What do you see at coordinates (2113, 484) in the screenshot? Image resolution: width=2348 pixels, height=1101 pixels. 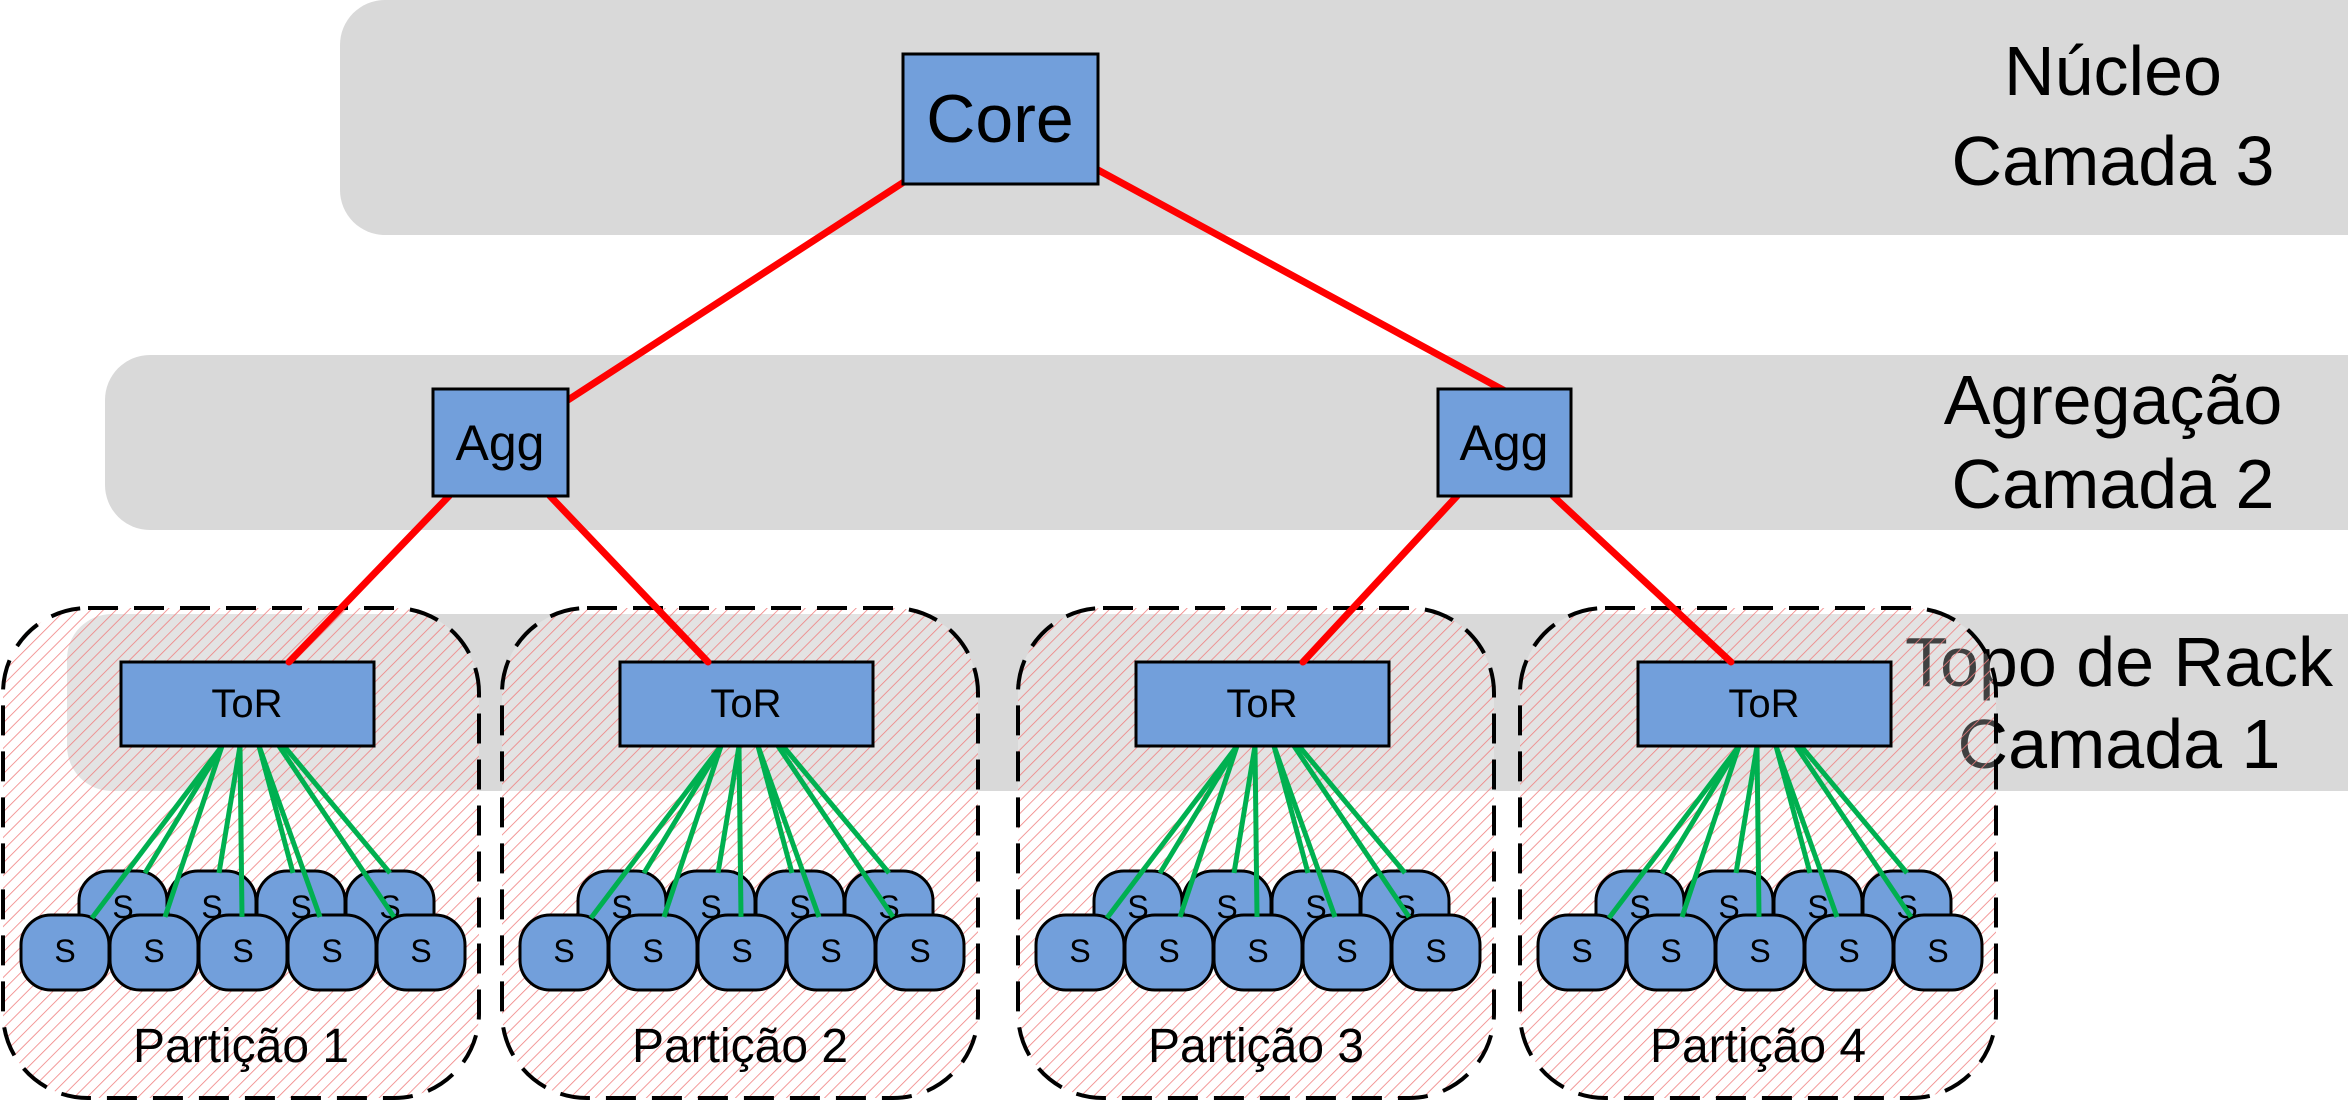 I see `layer-number: Camada 2` at bounding box center [2113, 484].